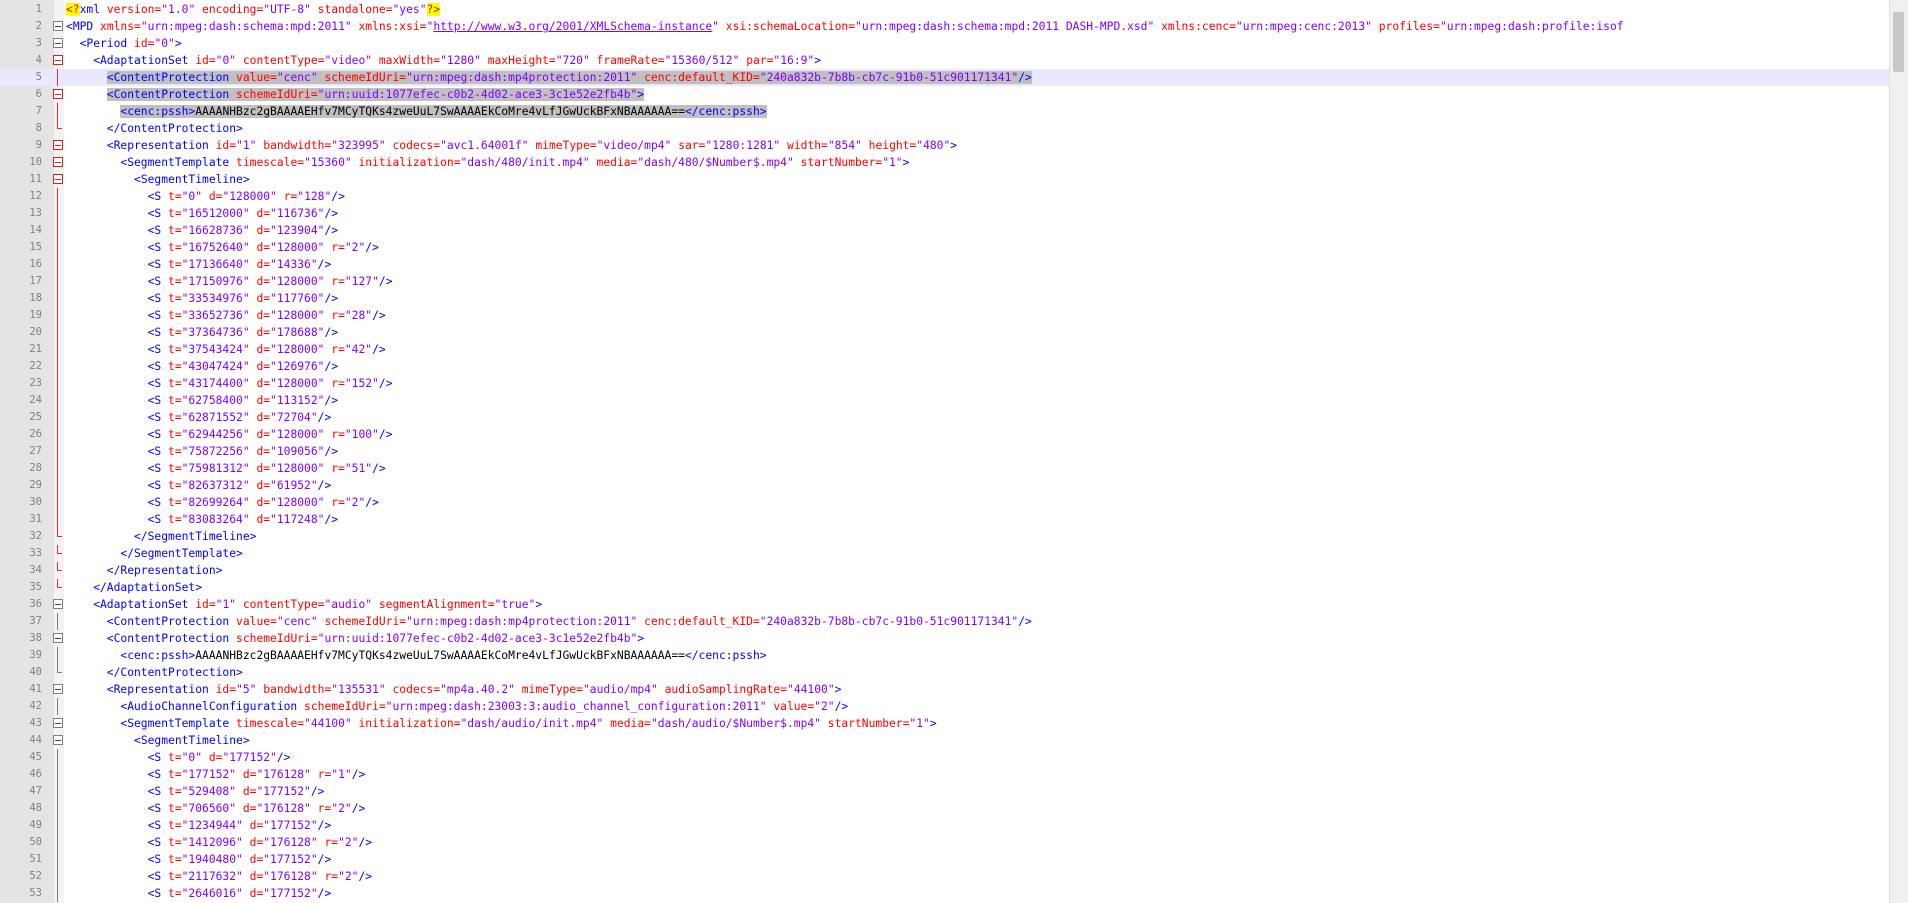 The image size is (1908, 903). Describe the element at coordinates (134, 587) in the screenshot. I see `code-text: </AdaptationSet>` at that location.